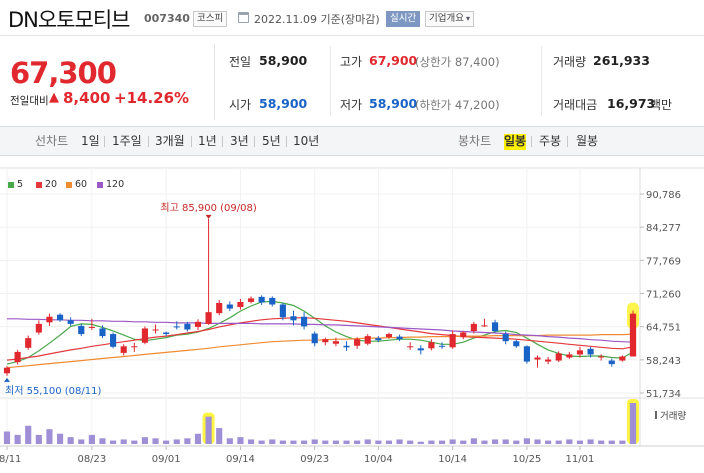 The image size is (704, 473). I want to click on max-price-label: 최고 85,900 (09/08), so click(208, 208).